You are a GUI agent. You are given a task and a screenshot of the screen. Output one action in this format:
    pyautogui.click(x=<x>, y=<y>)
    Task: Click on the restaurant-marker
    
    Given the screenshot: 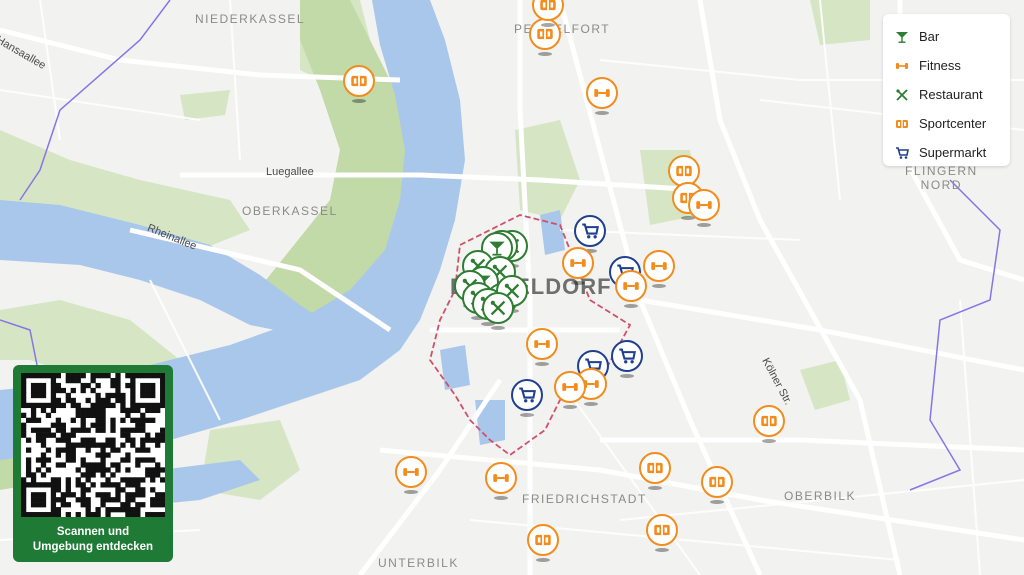 What is the action you would take?
    pyautogui.click(x=499, y=312)
    